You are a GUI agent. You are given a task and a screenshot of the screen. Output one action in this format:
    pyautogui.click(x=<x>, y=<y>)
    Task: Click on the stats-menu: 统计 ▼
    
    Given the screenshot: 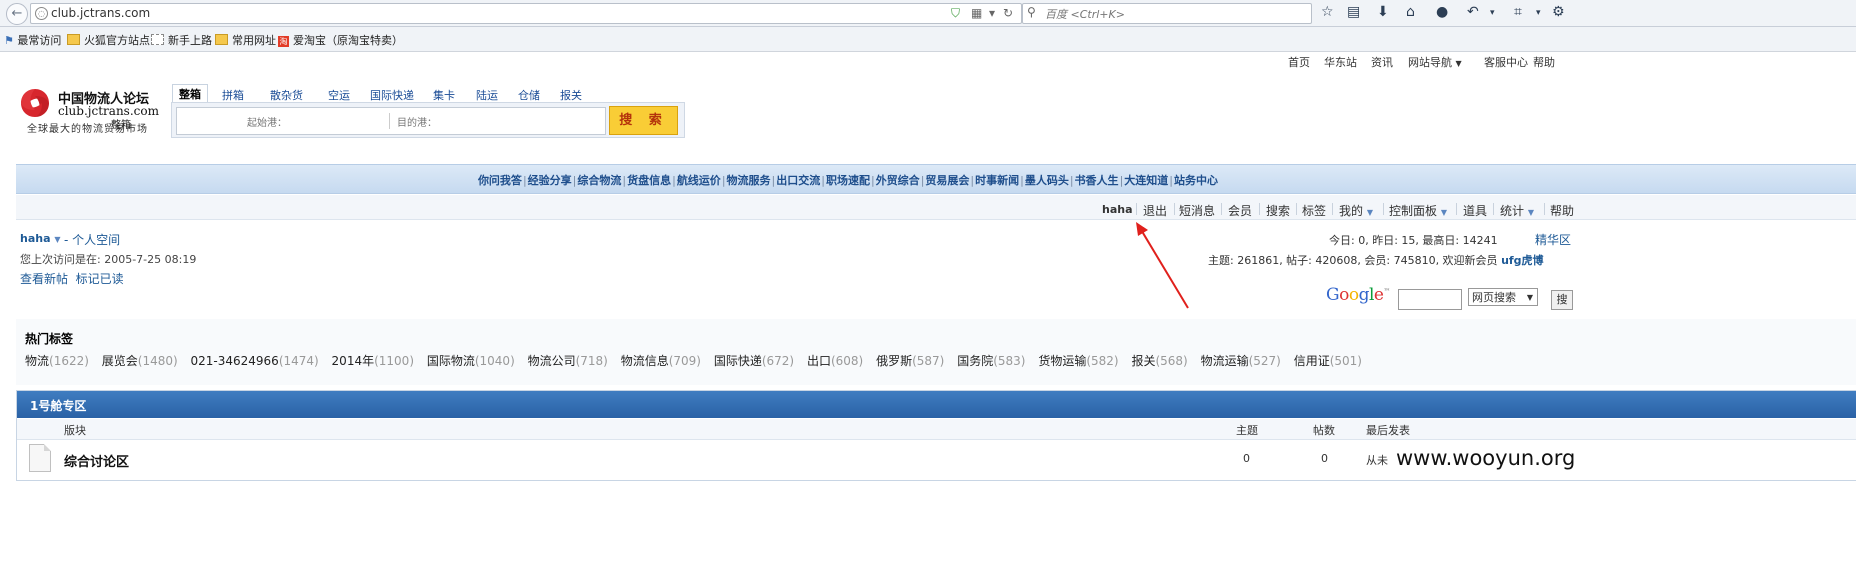 What is the action you would take?
    pyautogui.click(x=1517, y=210)
    